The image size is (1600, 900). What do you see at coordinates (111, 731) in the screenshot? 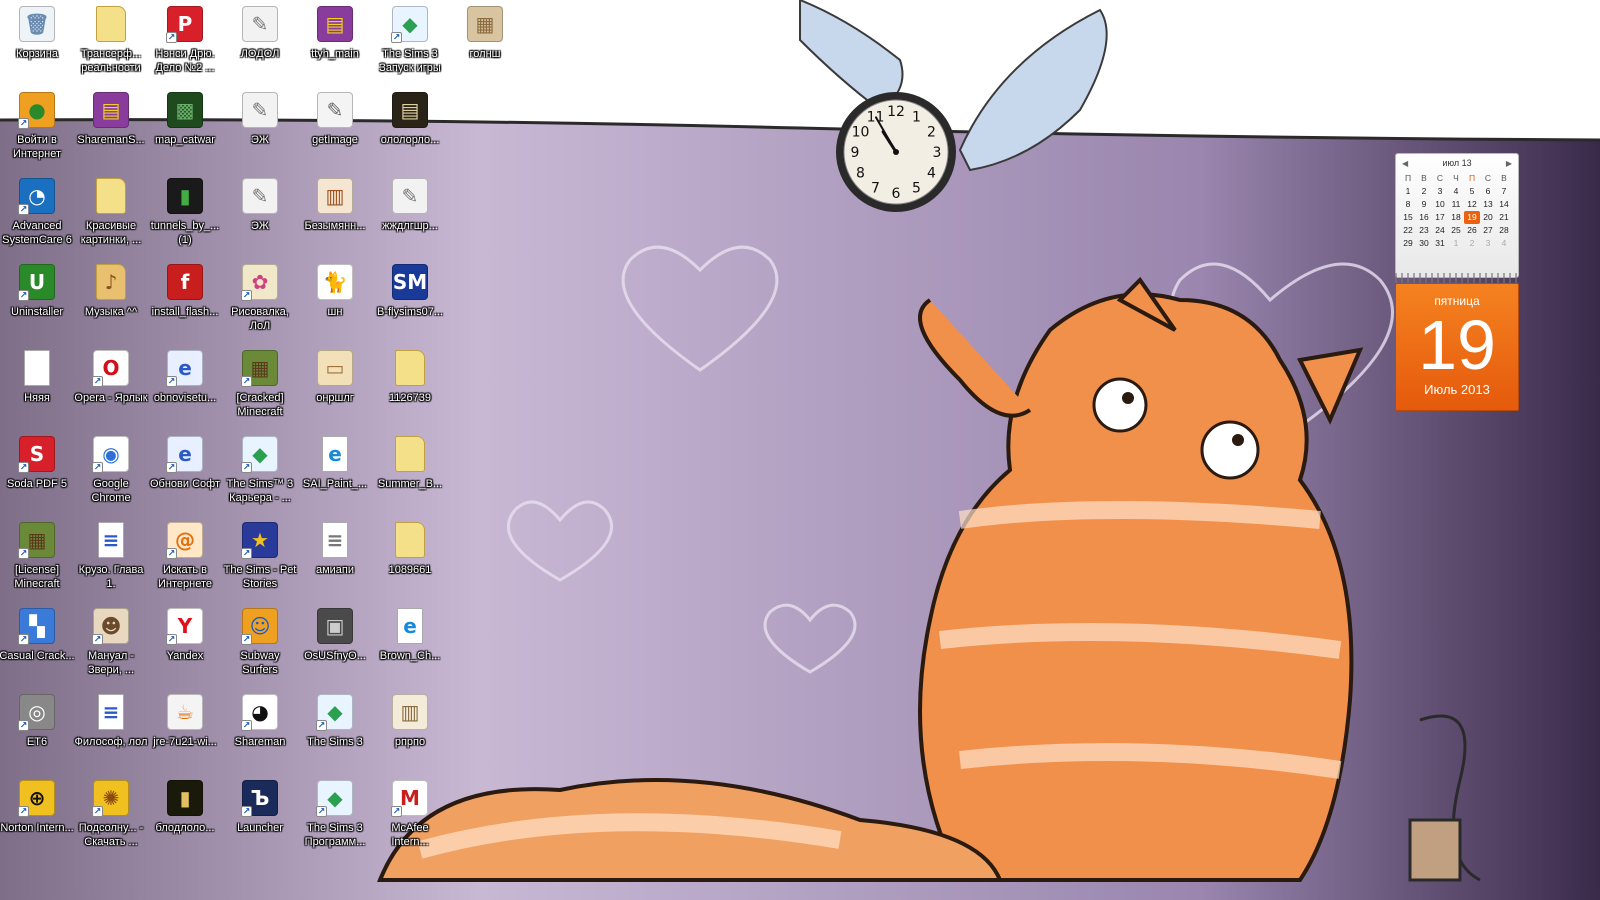
I see `desktop-icon: ≡ Философ, лол` at bounding box center [111, 731].